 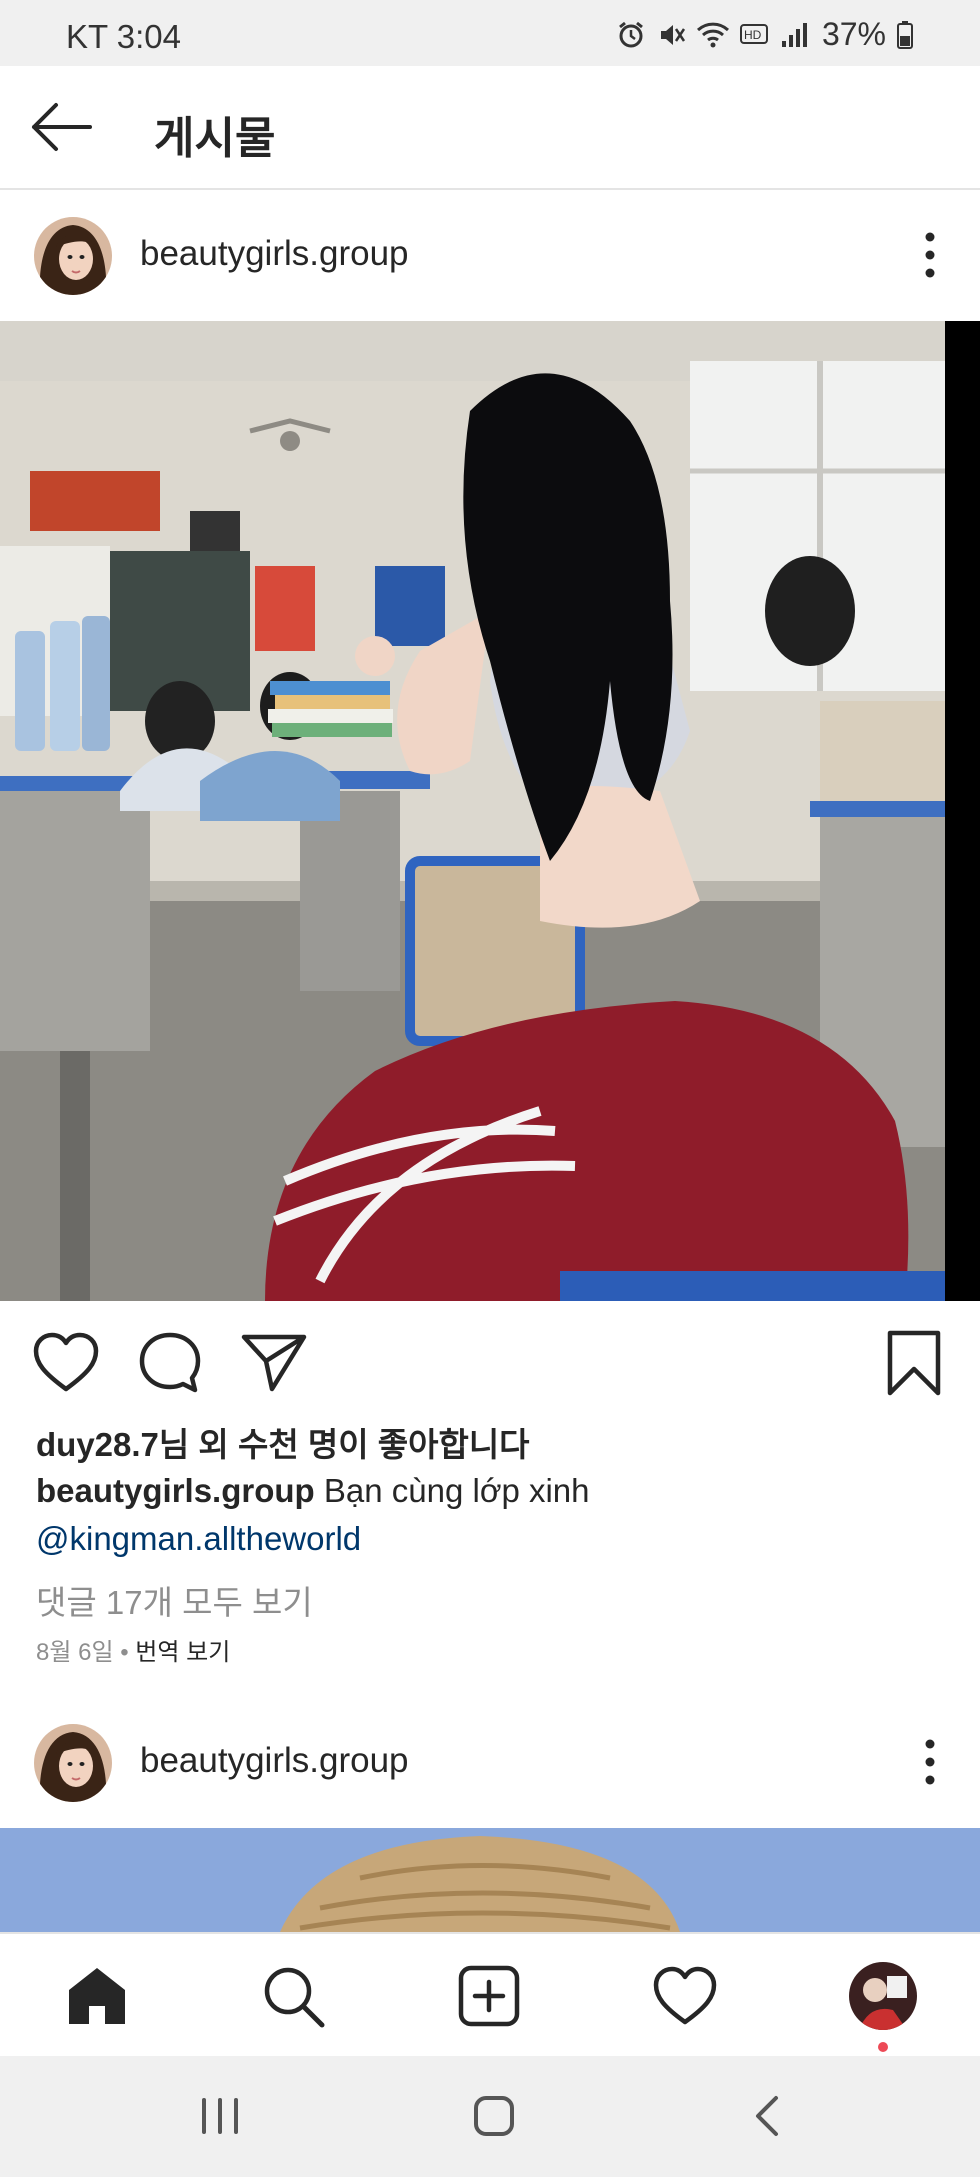 What do you see at coordinates (344, 1444) in the screenshot?
I see `likes-text: 님 외 수천 명이 좋아합니다` at bounding box center [344, 1444].